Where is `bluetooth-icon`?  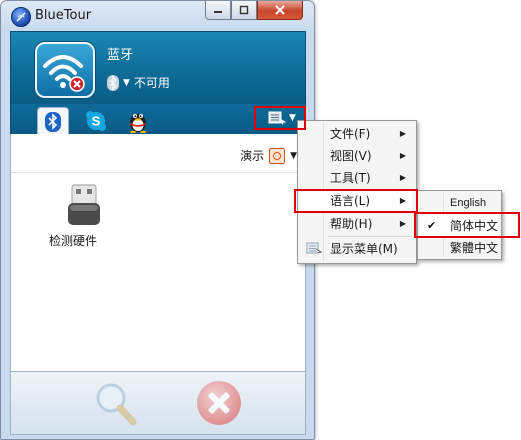 bluetooth-icon is located at coordinates (53, 121).